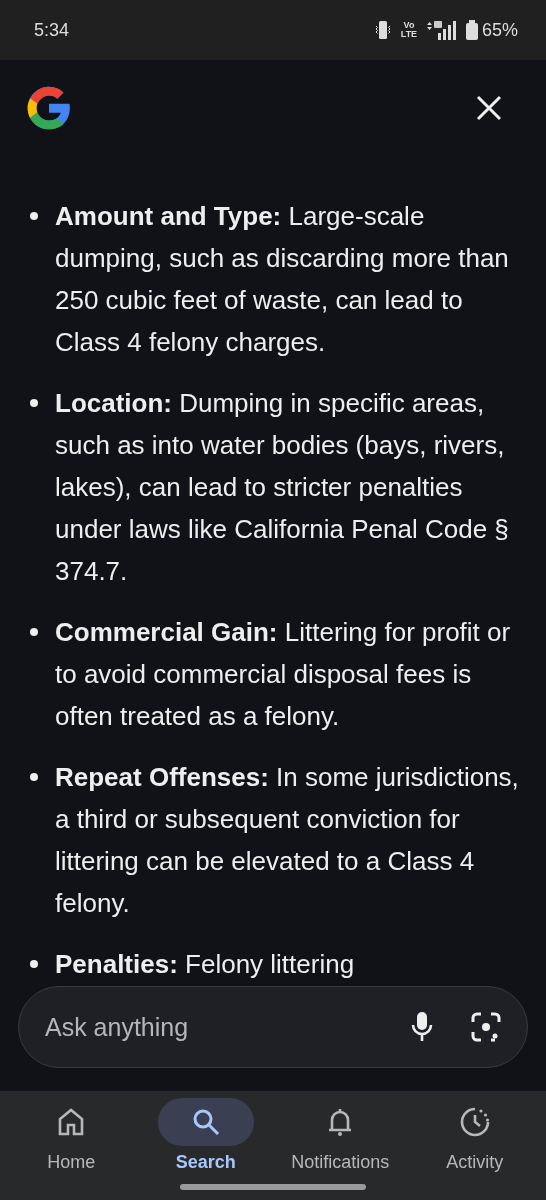 This screenshot has height=1200, width=546. I want to click on signal-icon, so click(441, 30).